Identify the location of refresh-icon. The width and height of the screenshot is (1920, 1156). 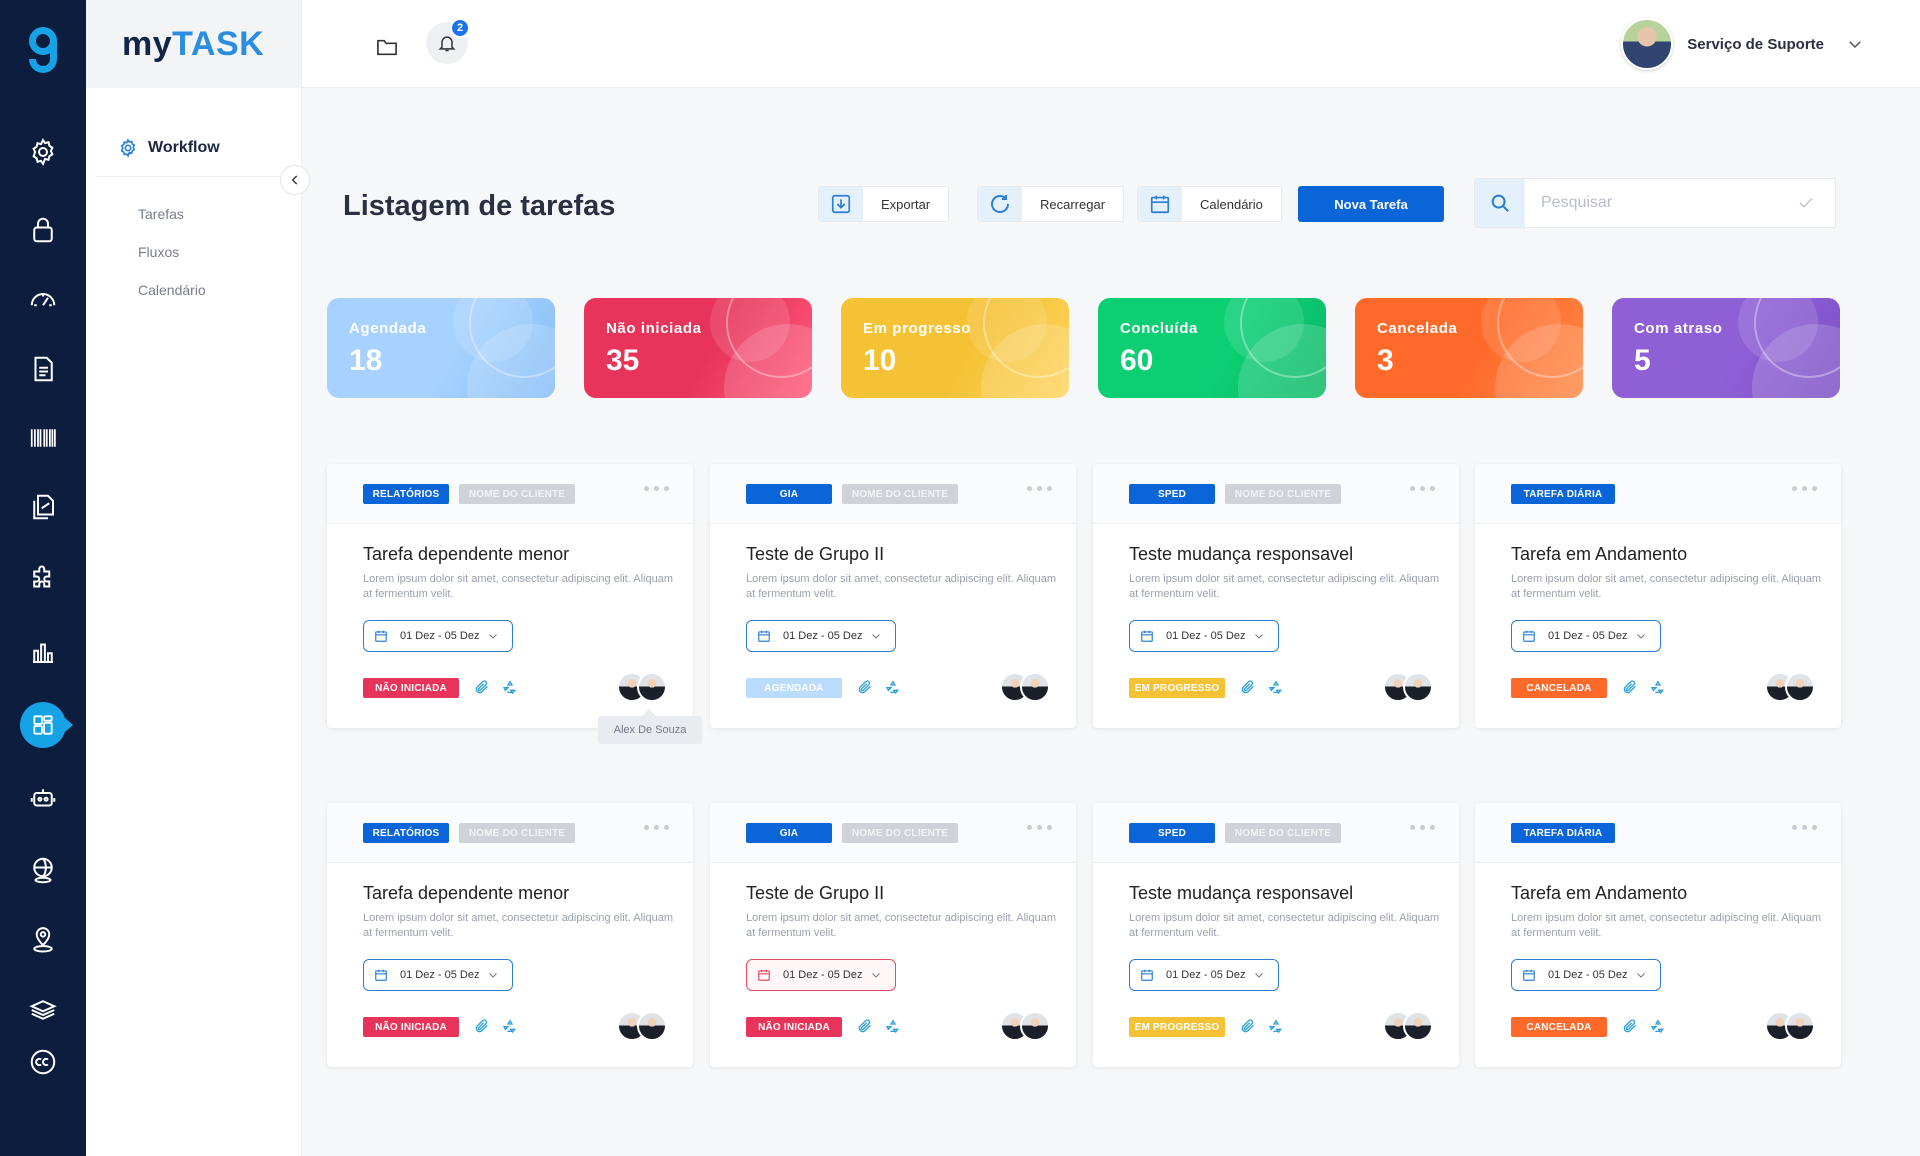
(1000, 204).